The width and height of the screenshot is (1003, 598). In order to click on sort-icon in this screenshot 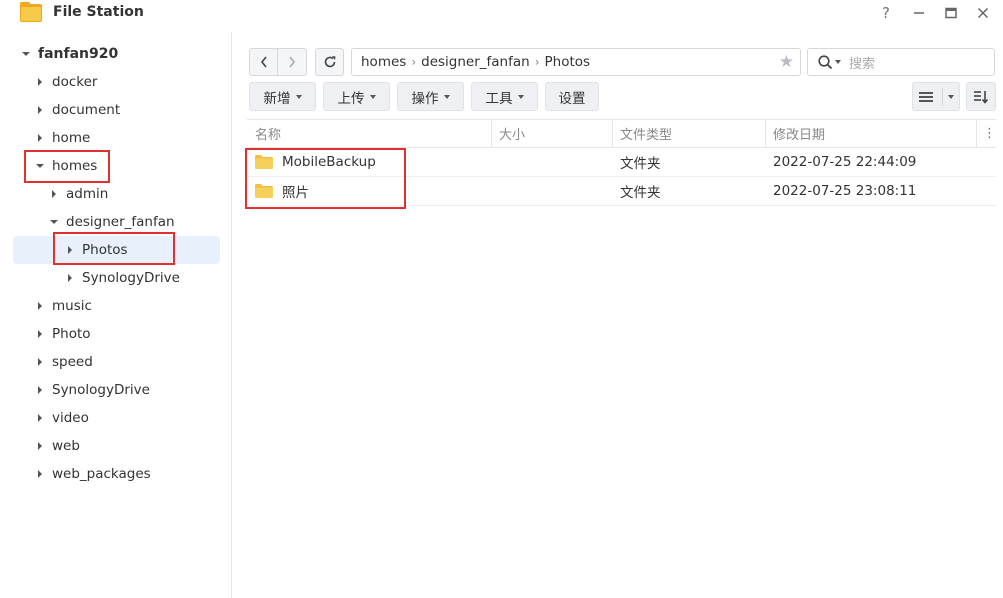, I will do `click(981, 97)`.